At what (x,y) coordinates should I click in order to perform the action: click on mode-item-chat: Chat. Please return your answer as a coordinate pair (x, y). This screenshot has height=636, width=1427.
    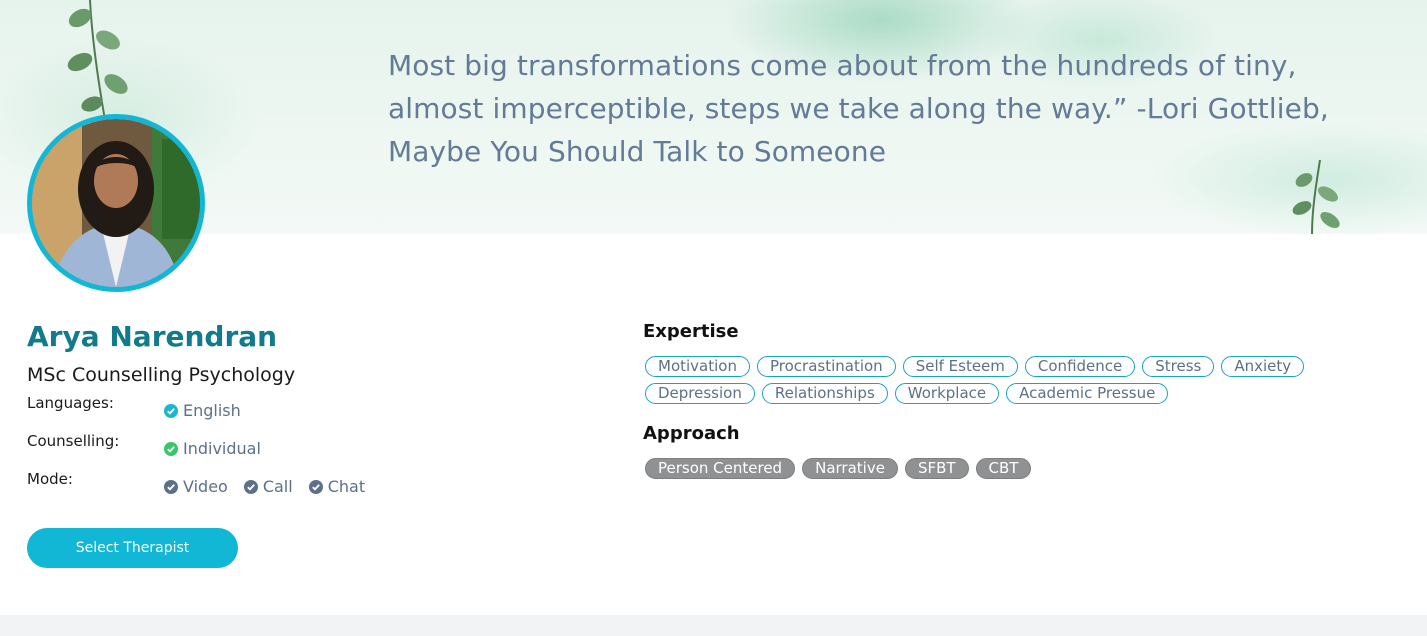
    Looking at the image, I should click on (337, 486).